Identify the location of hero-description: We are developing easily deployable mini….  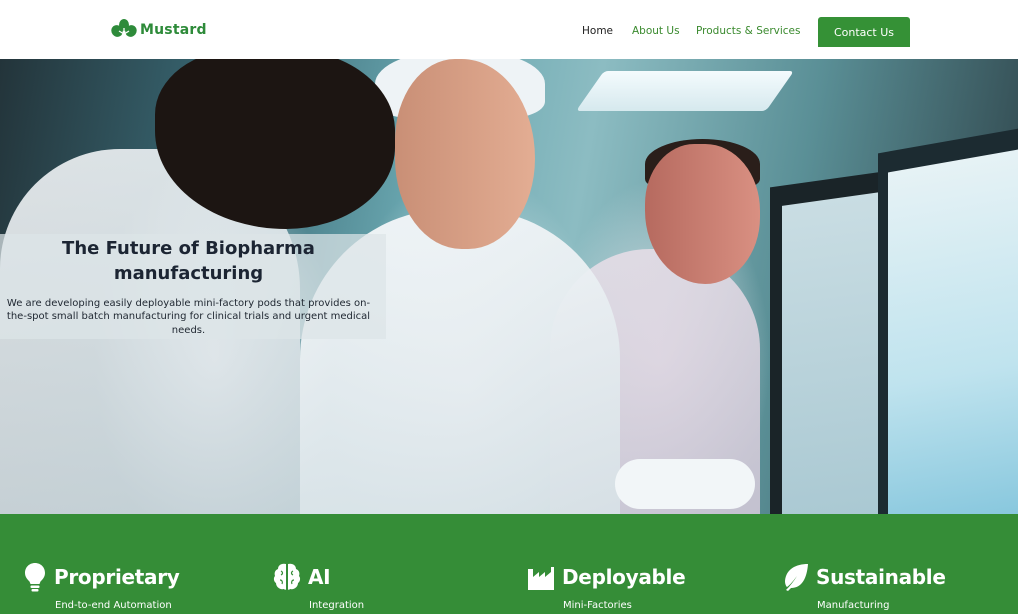
(188, 317).